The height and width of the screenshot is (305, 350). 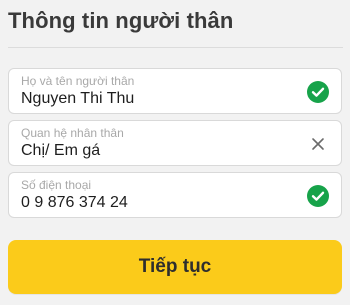 What do you see at coordinates (318, 144) in the screenshot?
I see `close-icon` at bounding box center [318, 144].